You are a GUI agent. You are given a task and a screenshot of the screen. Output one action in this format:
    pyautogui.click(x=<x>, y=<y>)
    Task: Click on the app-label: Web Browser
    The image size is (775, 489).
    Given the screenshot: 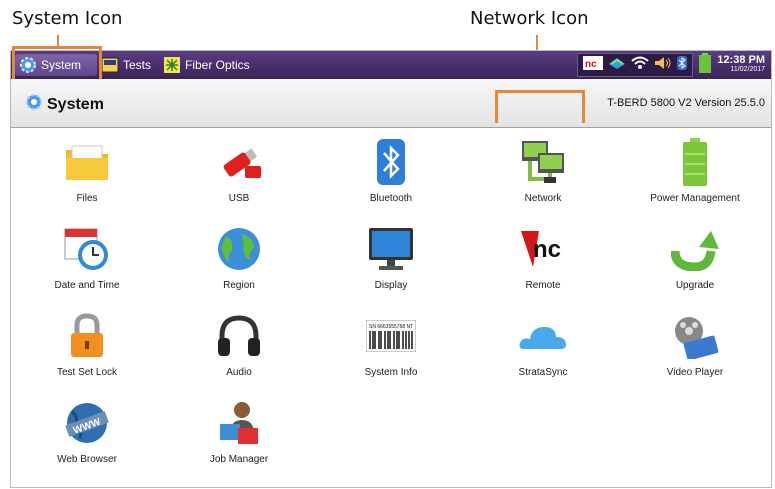 What is the action you would take?
    pyautogui.click(x=87, y=459)
    